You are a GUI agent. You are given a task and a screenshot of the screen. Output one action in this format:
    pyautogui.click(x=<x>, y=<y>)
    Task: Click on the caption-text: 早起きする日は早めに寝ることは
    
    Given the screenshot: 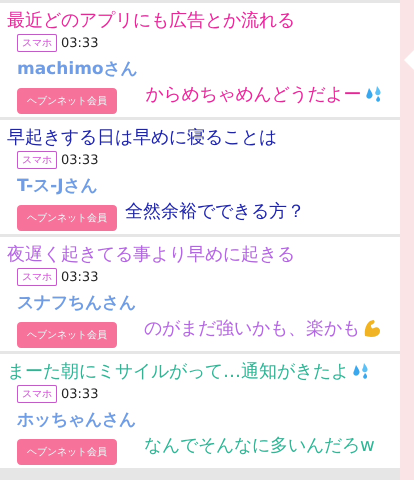 What is the action you would take?
    pyautogui.click(x=142, y=137)
    